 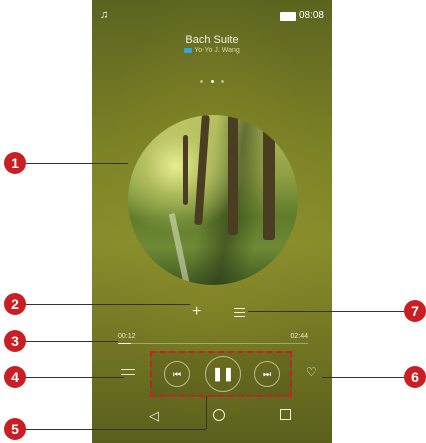 I want to click on total-time: 02:44, so click(x=299, y=336).